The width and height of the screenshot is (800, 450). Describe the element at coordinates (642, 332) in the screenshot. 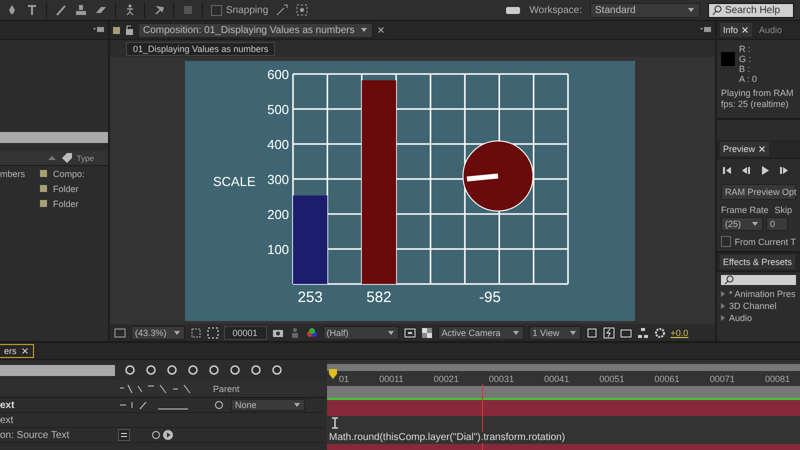

I see `flowchart-icon` at that location.